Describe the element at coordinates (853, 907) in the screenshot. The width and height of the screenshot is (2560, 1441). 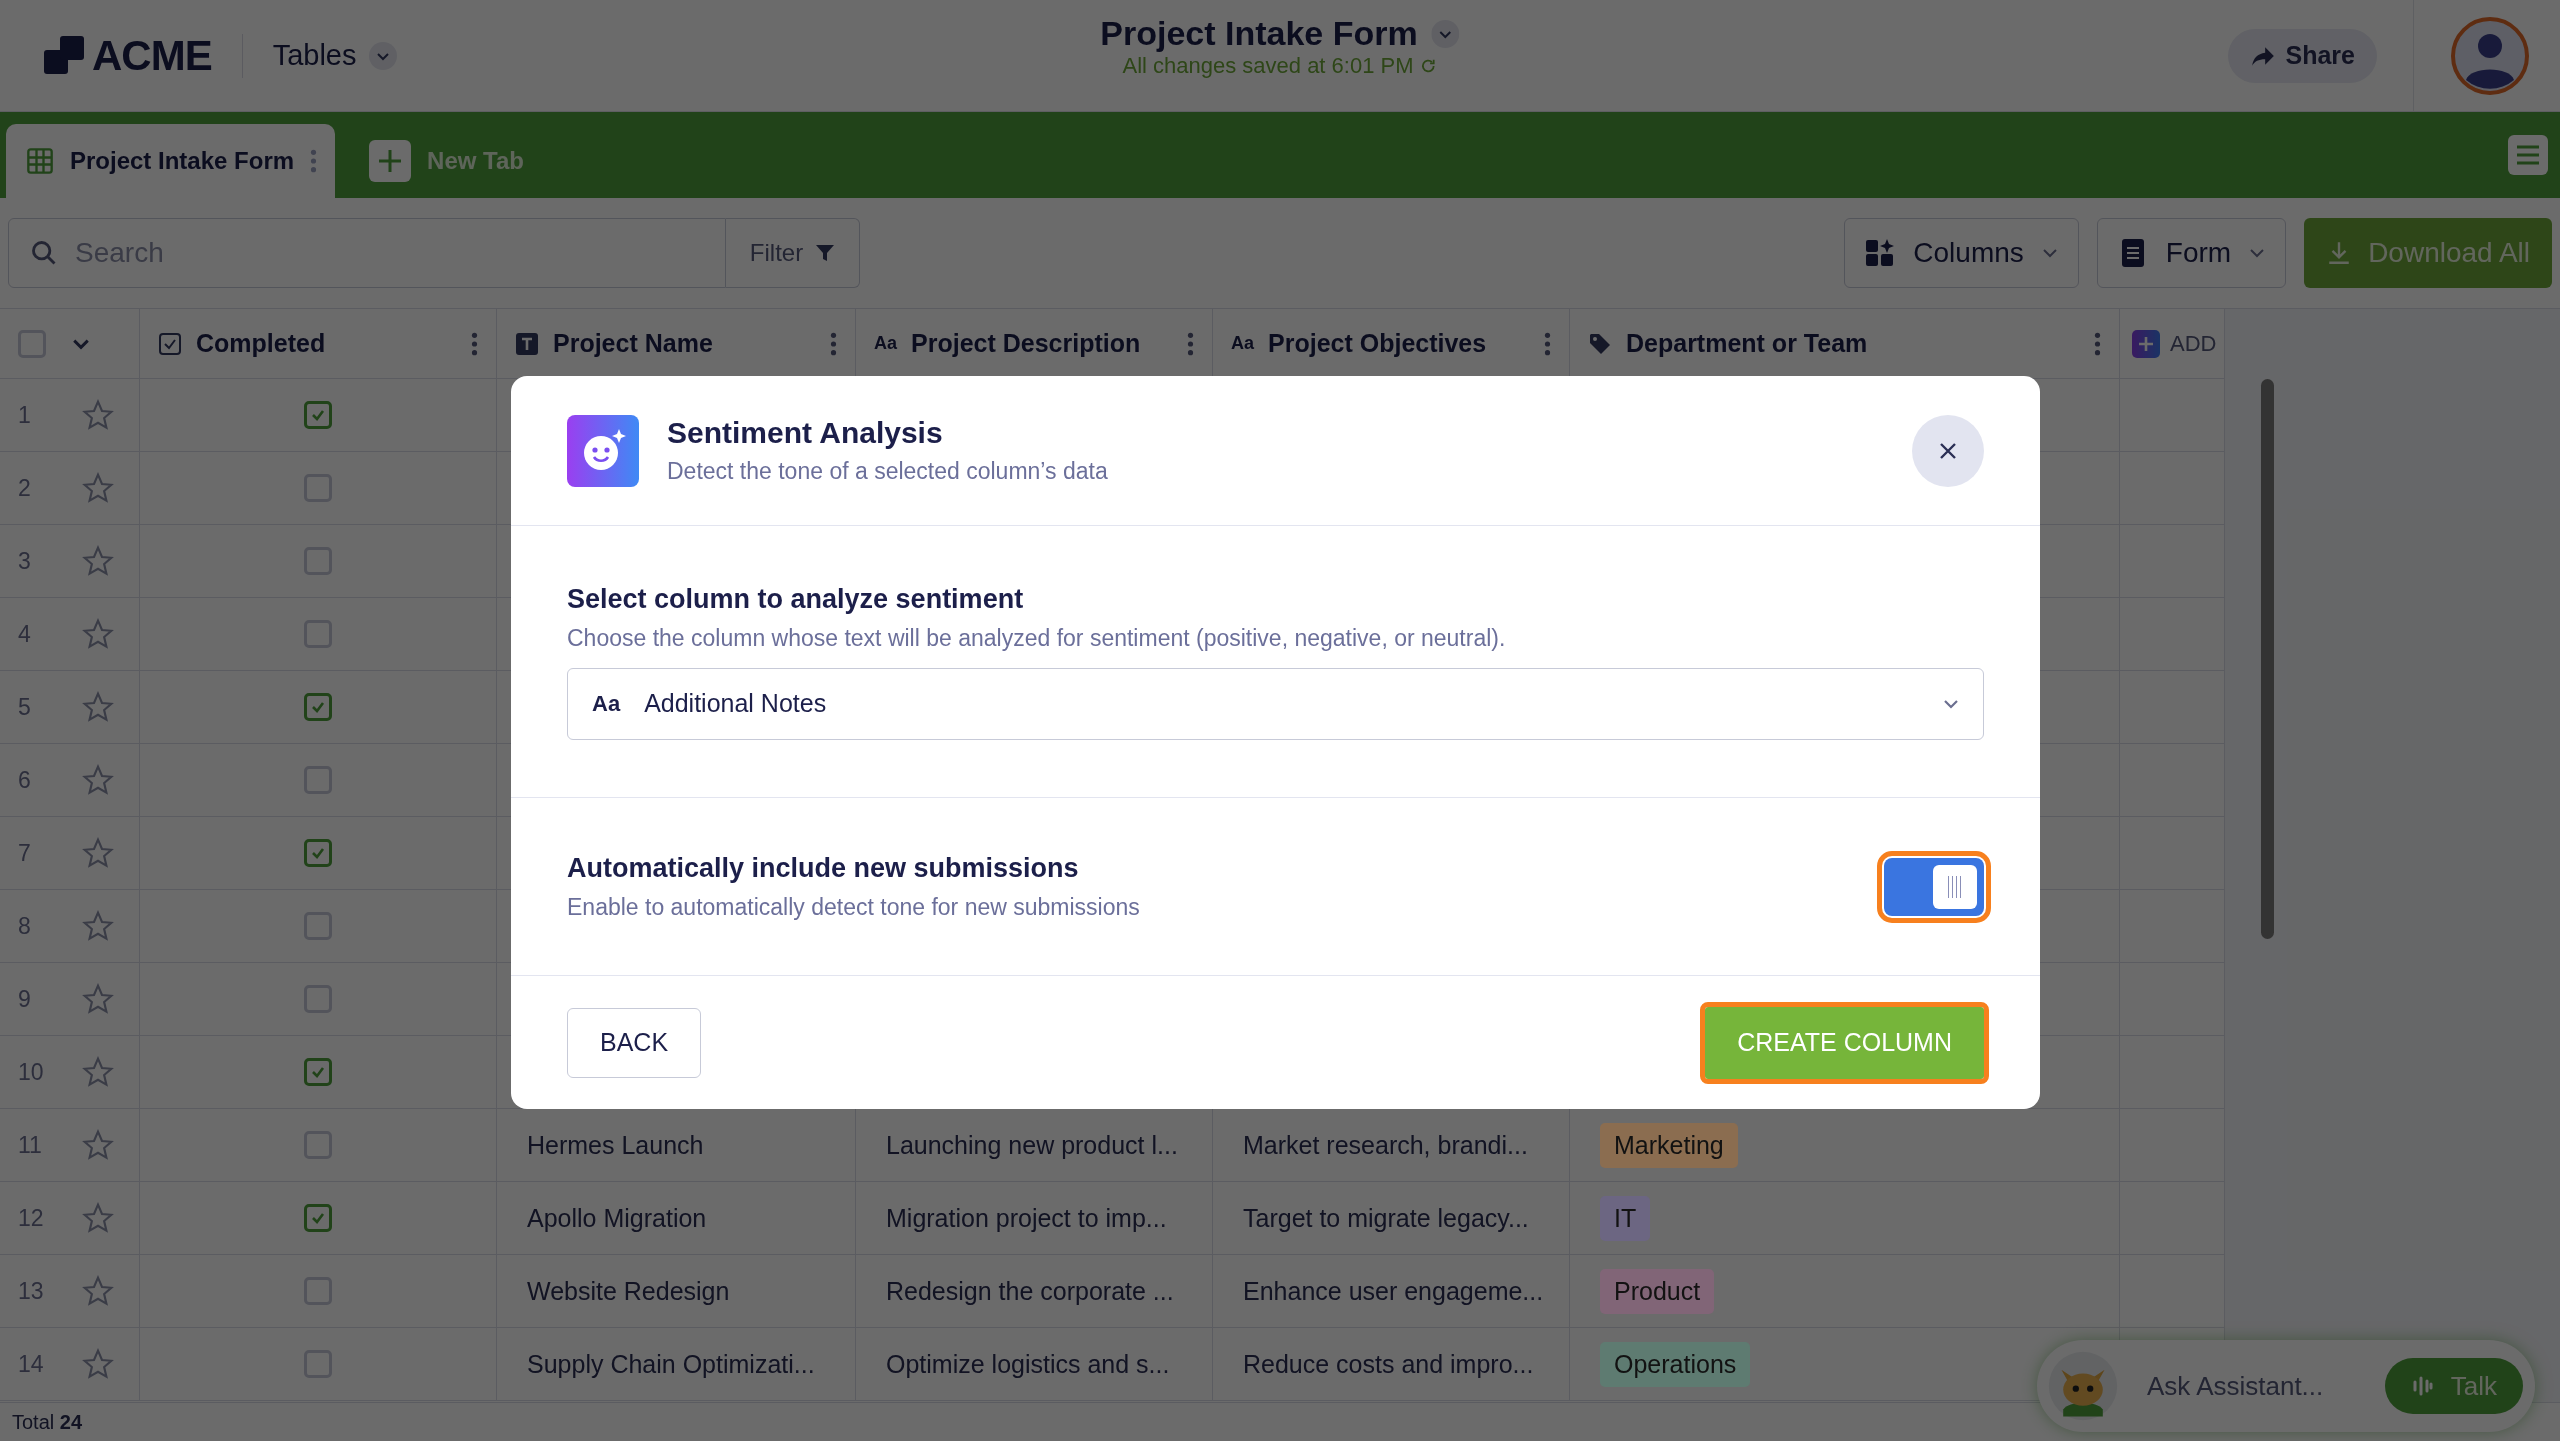
I see `section-description: Enable to automatically detect tone for new submissions` at that location.